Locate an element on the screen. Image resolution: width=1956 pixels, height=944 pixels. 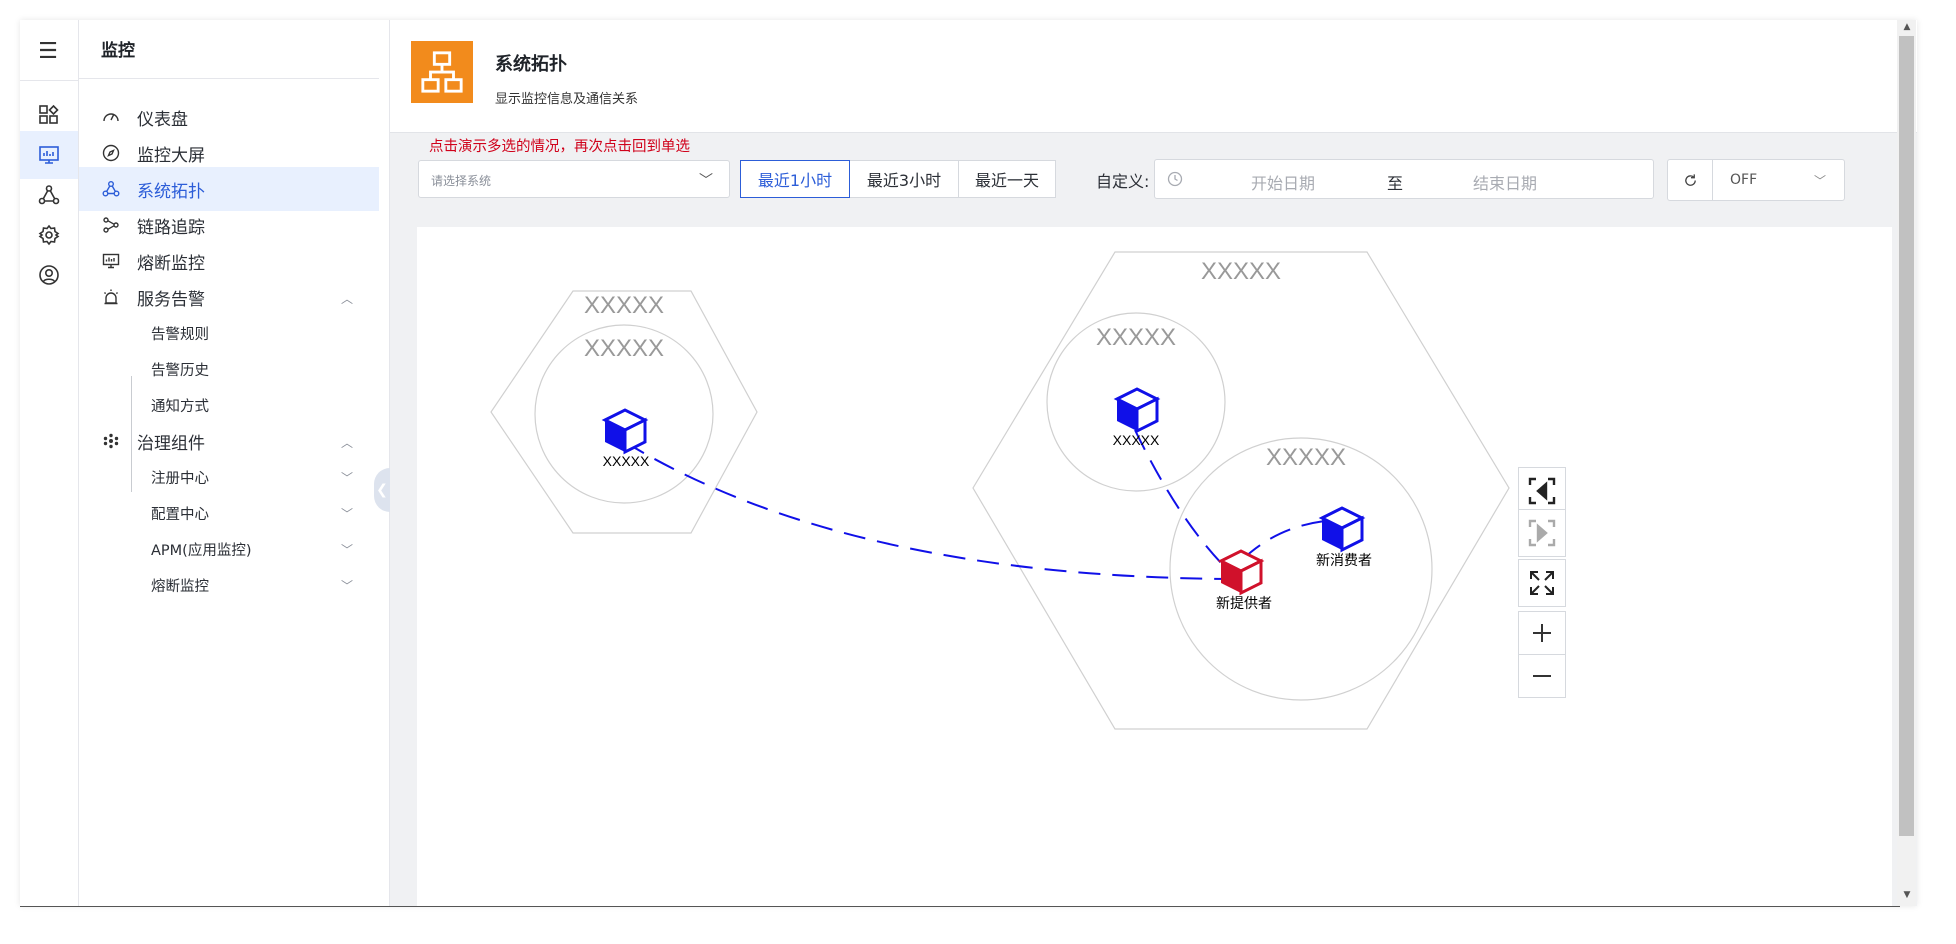
dashboard-gauge-icon is located at coordinates (111, 117).